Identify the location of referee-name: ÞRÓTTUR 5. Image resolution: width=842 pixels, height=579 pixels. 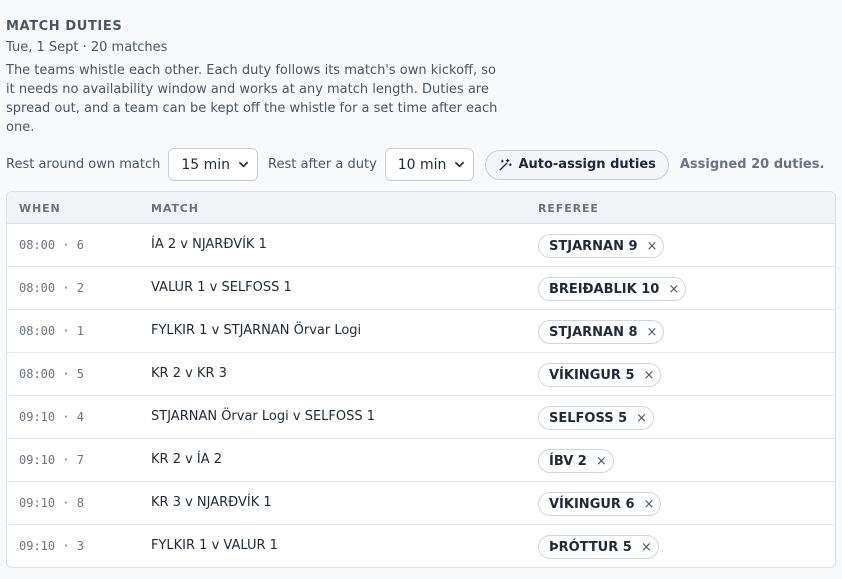
(590, 547).